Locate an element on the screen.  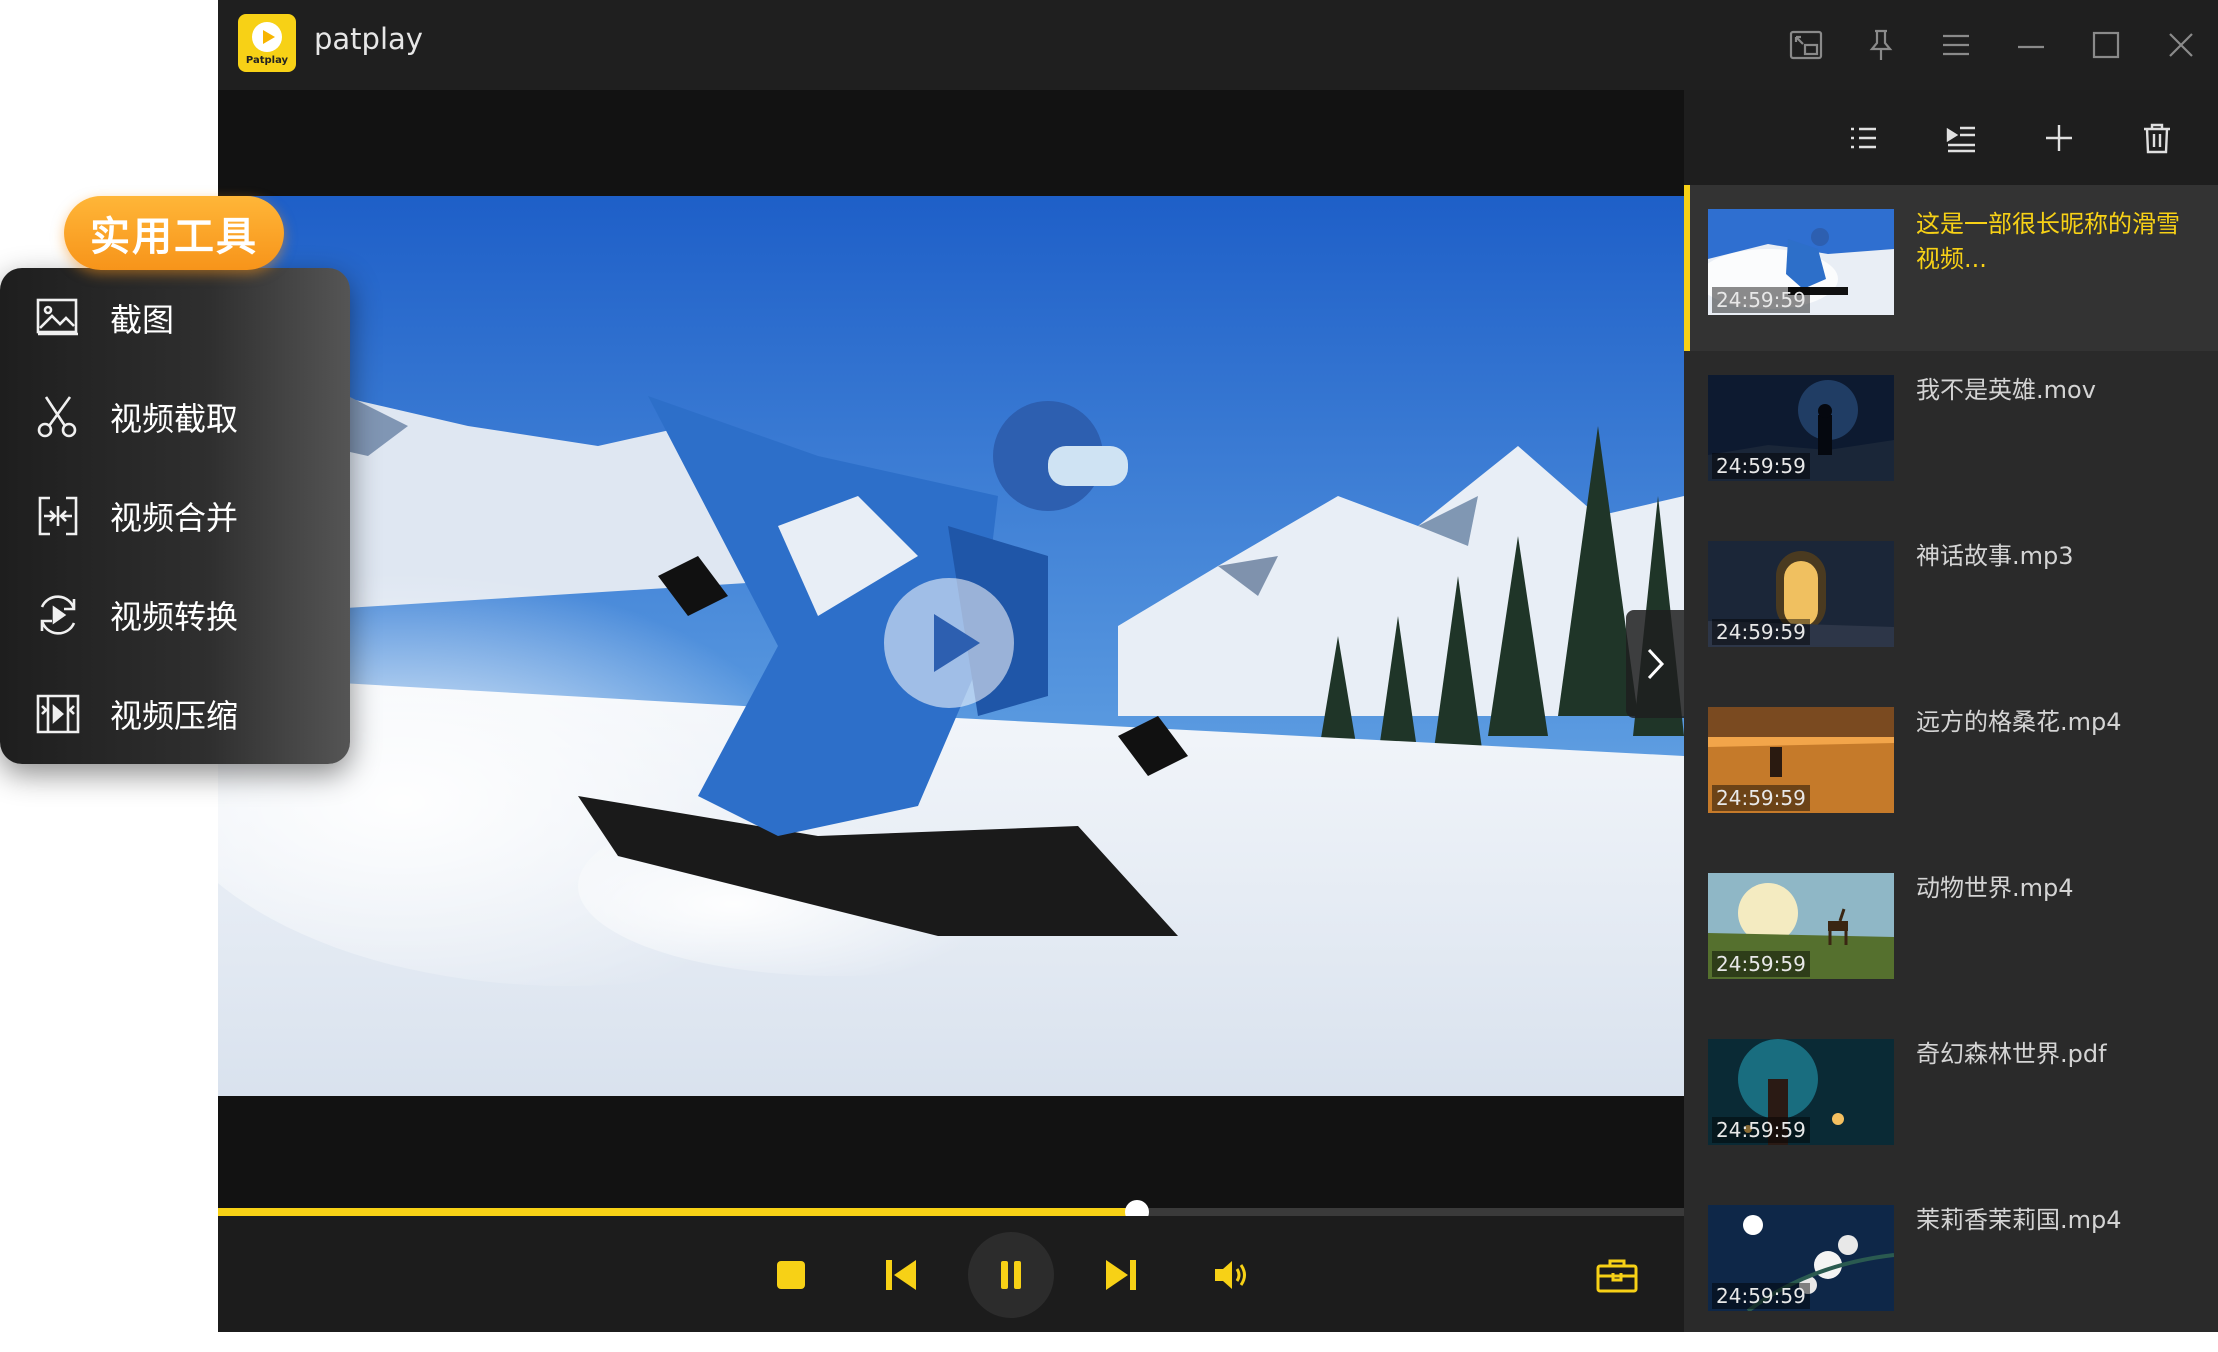
tool-video-clip: 视频截取 is located at coordinates (175, 416).